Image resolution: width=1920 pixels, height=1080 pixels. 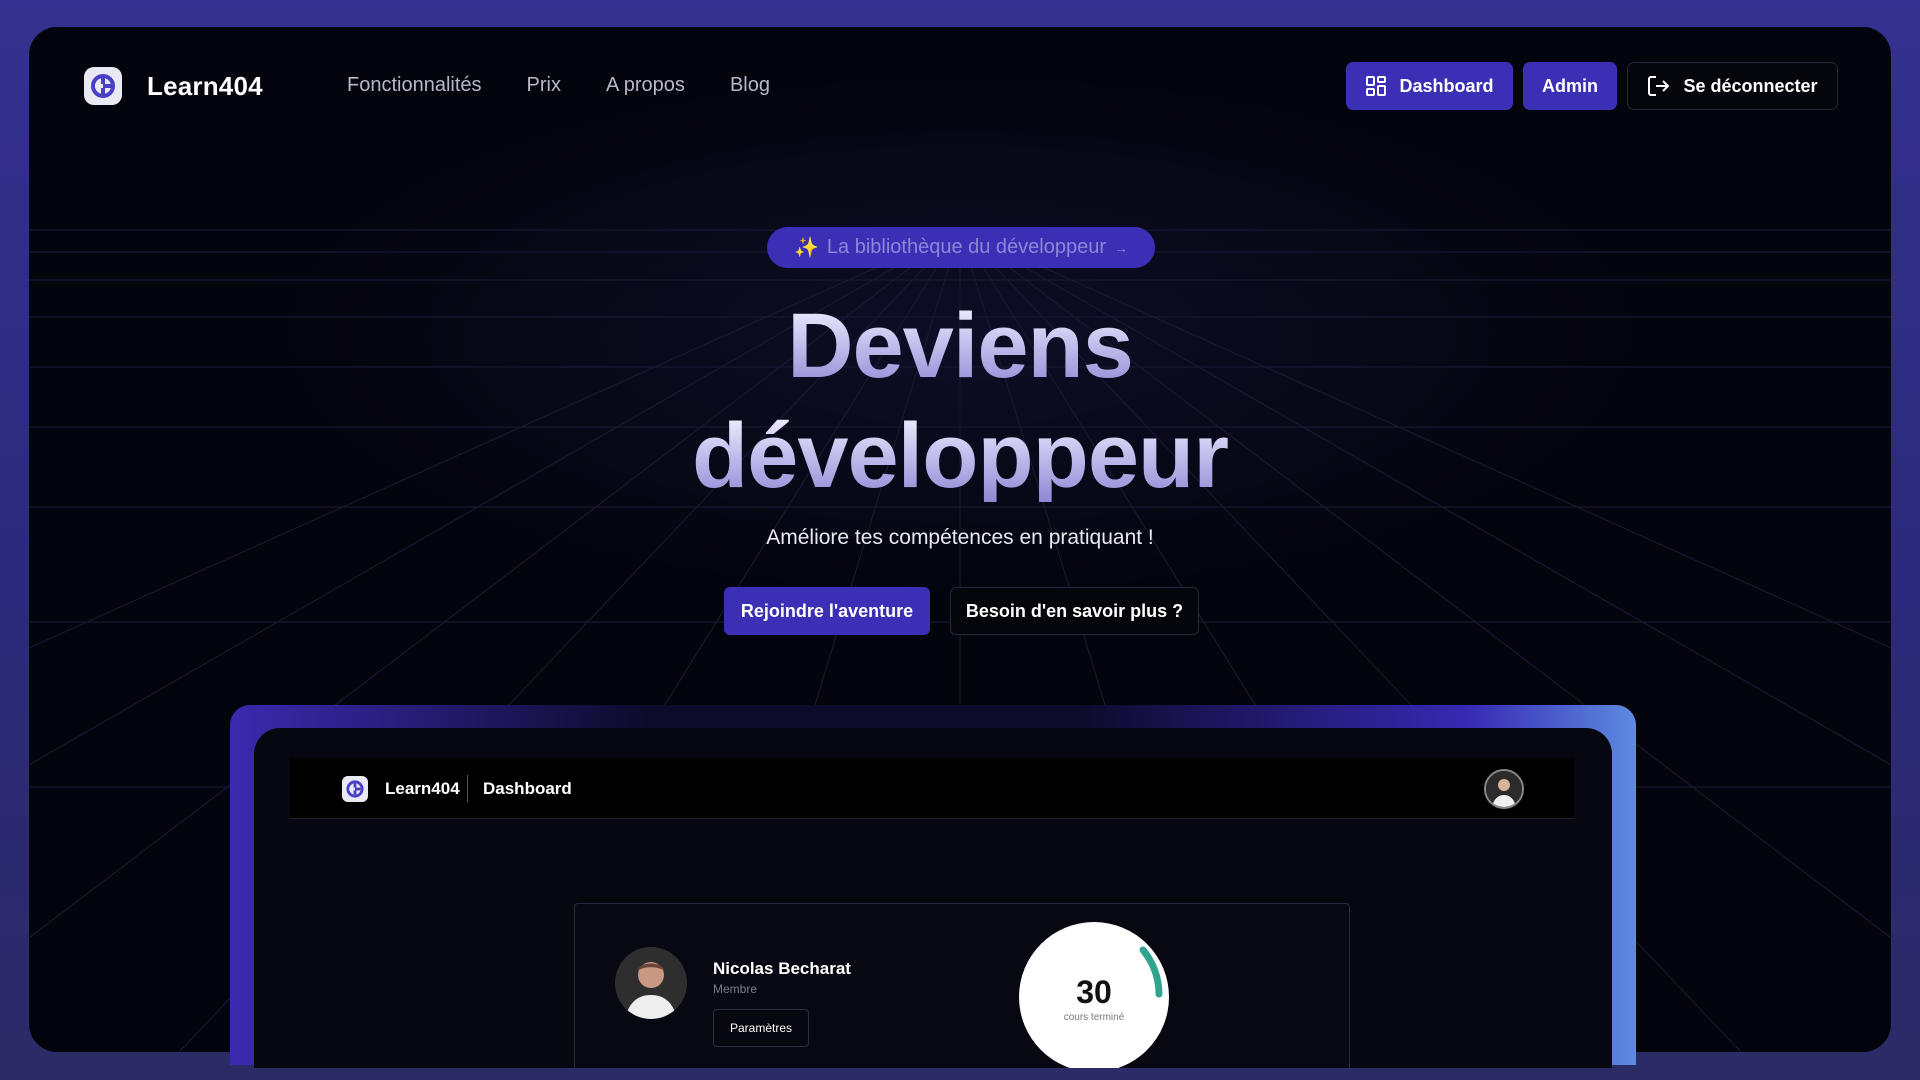 I want to click on courses-completed-stat: 30 cours terminé, so click(x=1094, y=995).